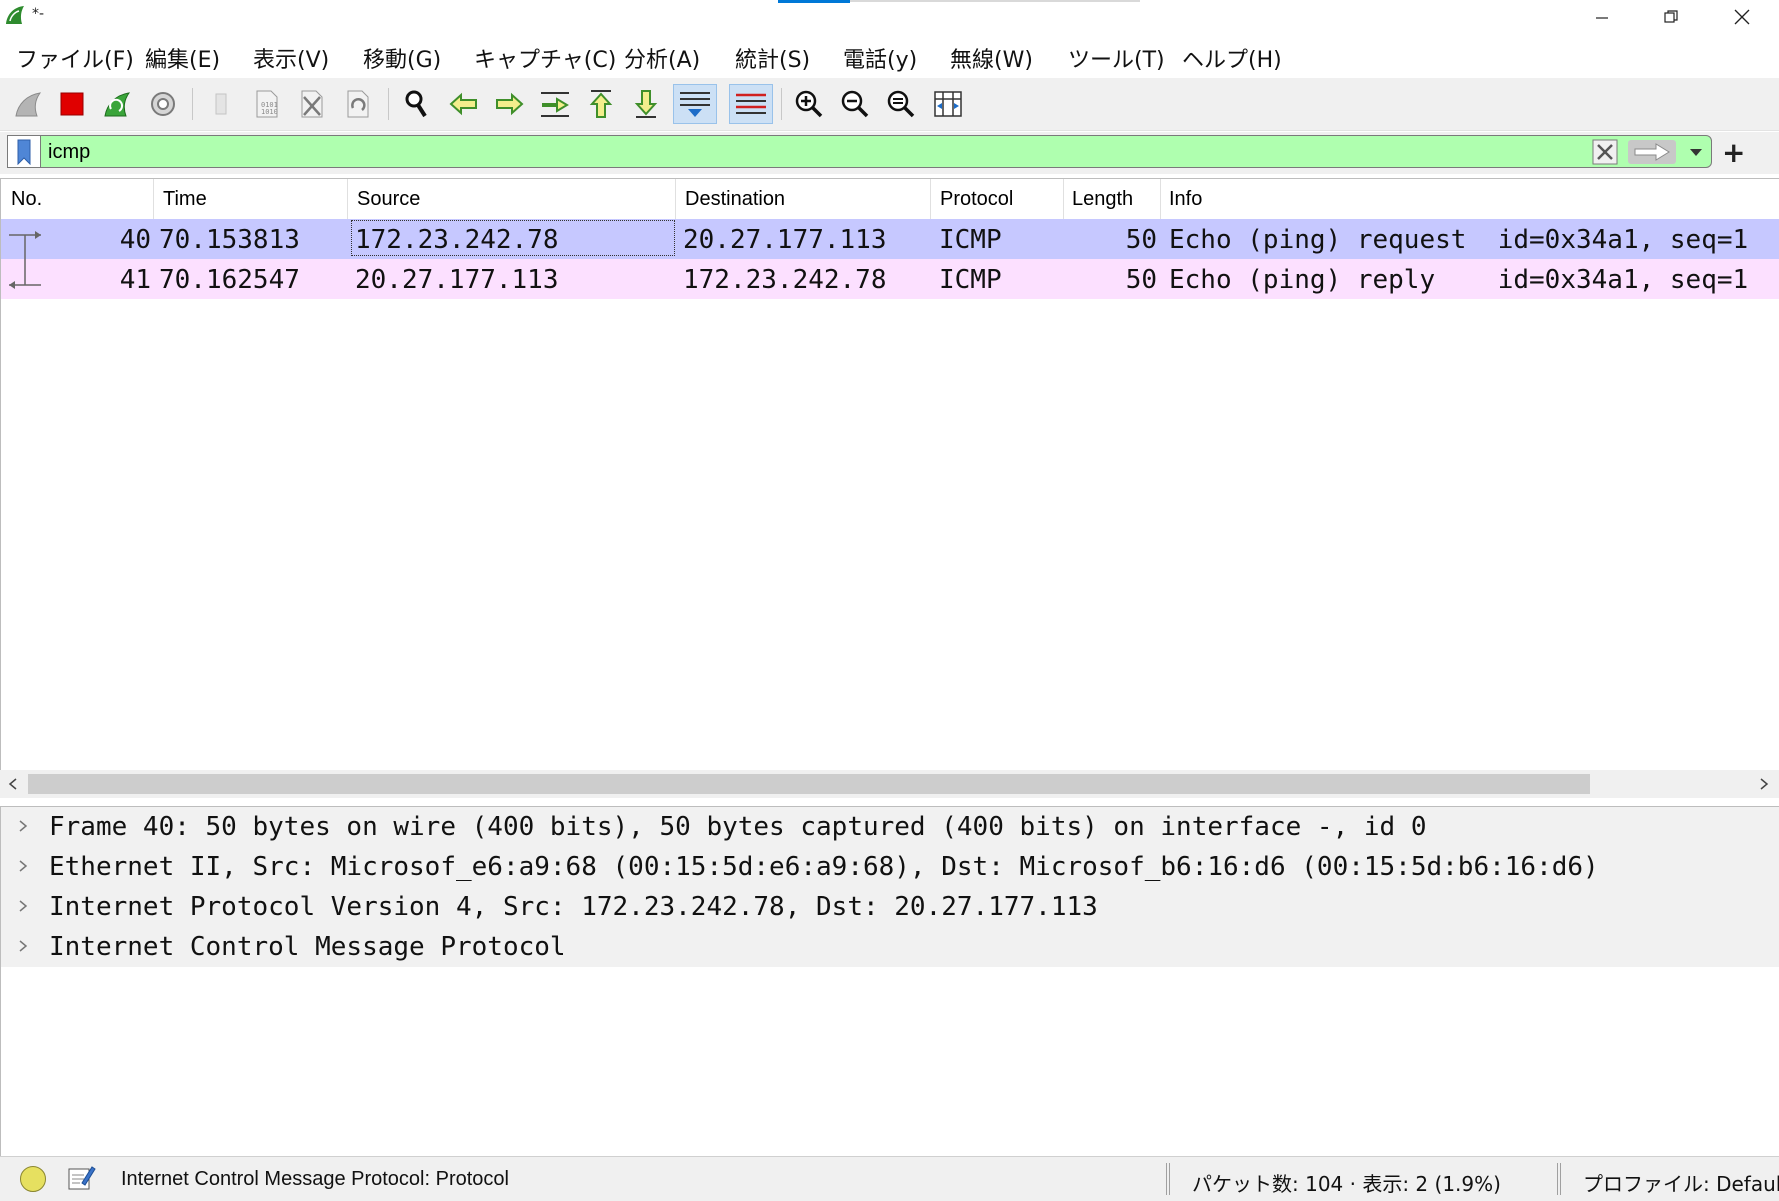  I want to click on menu-telephony: 電話(y), so click(880, 58).